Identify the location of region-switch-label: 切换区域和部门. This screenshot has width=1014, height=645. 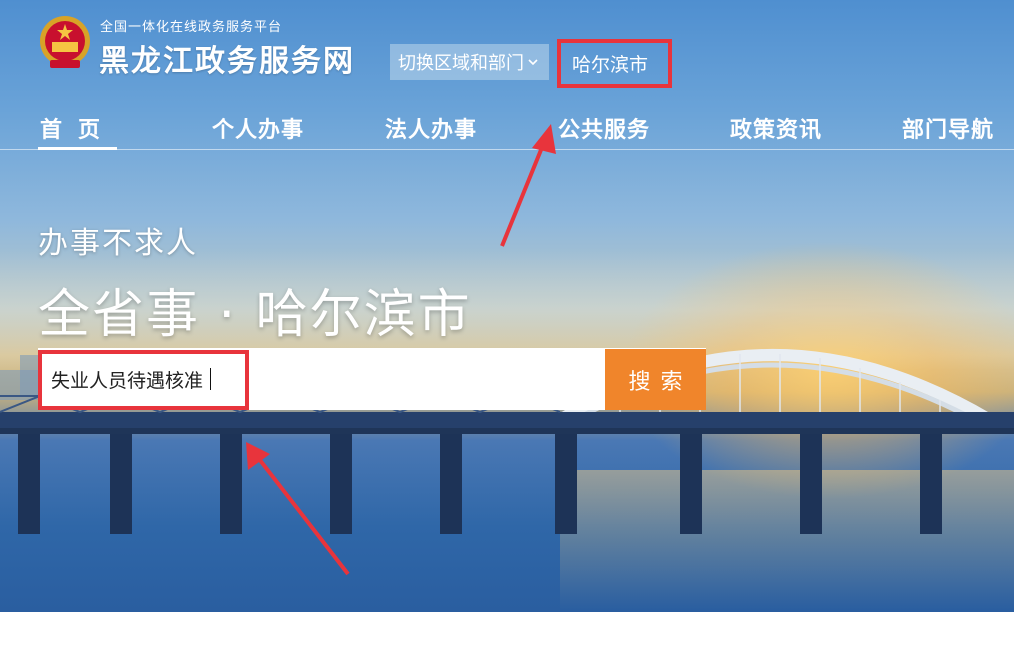
(461, 63).